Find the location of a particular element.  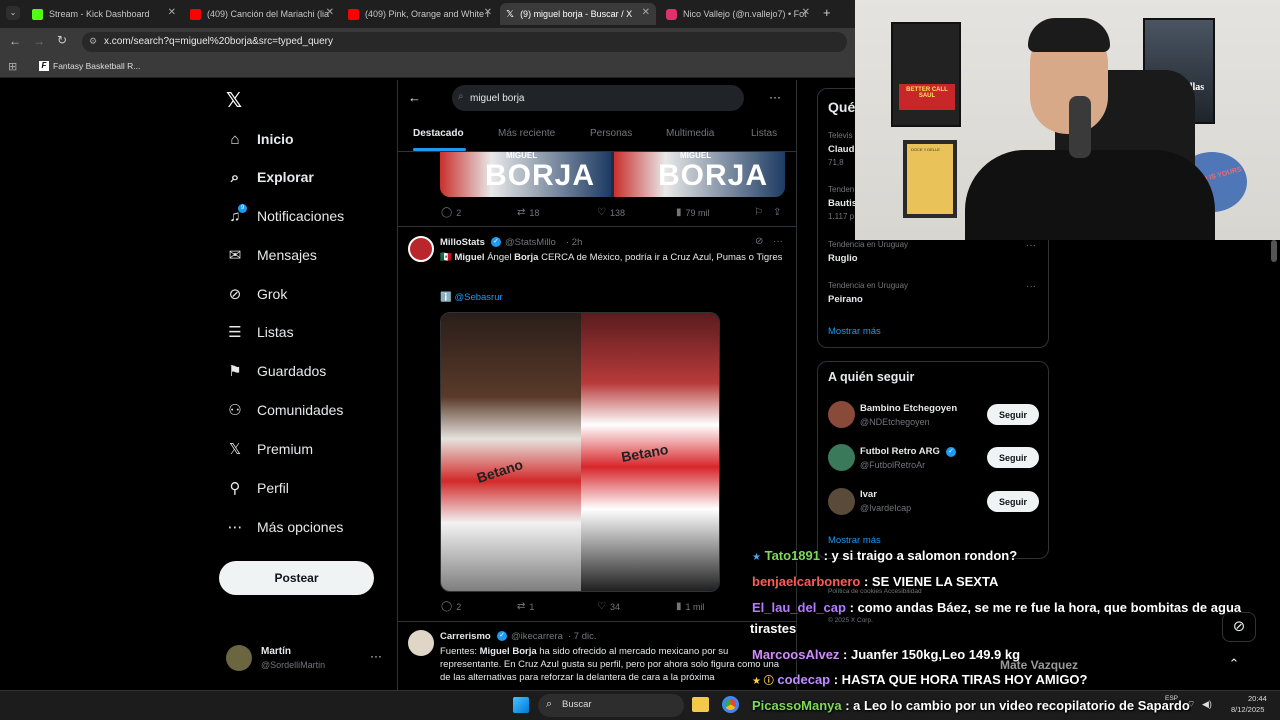

share-button: ⇪ is located at coordinates (779, 212).